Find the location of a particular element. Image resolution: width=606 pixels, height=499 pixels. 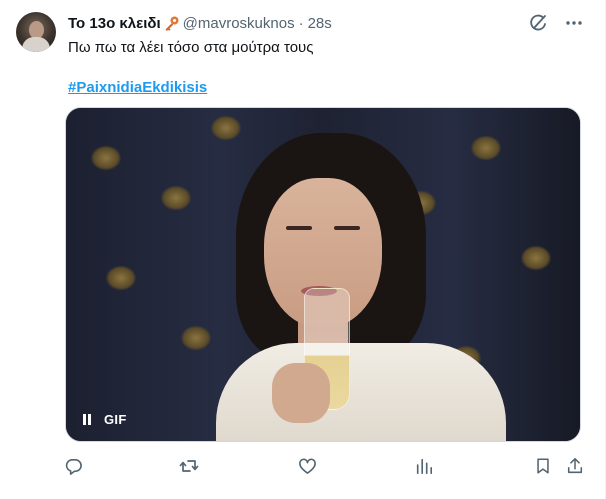

avatar-body is located at coordinates (36, 44).